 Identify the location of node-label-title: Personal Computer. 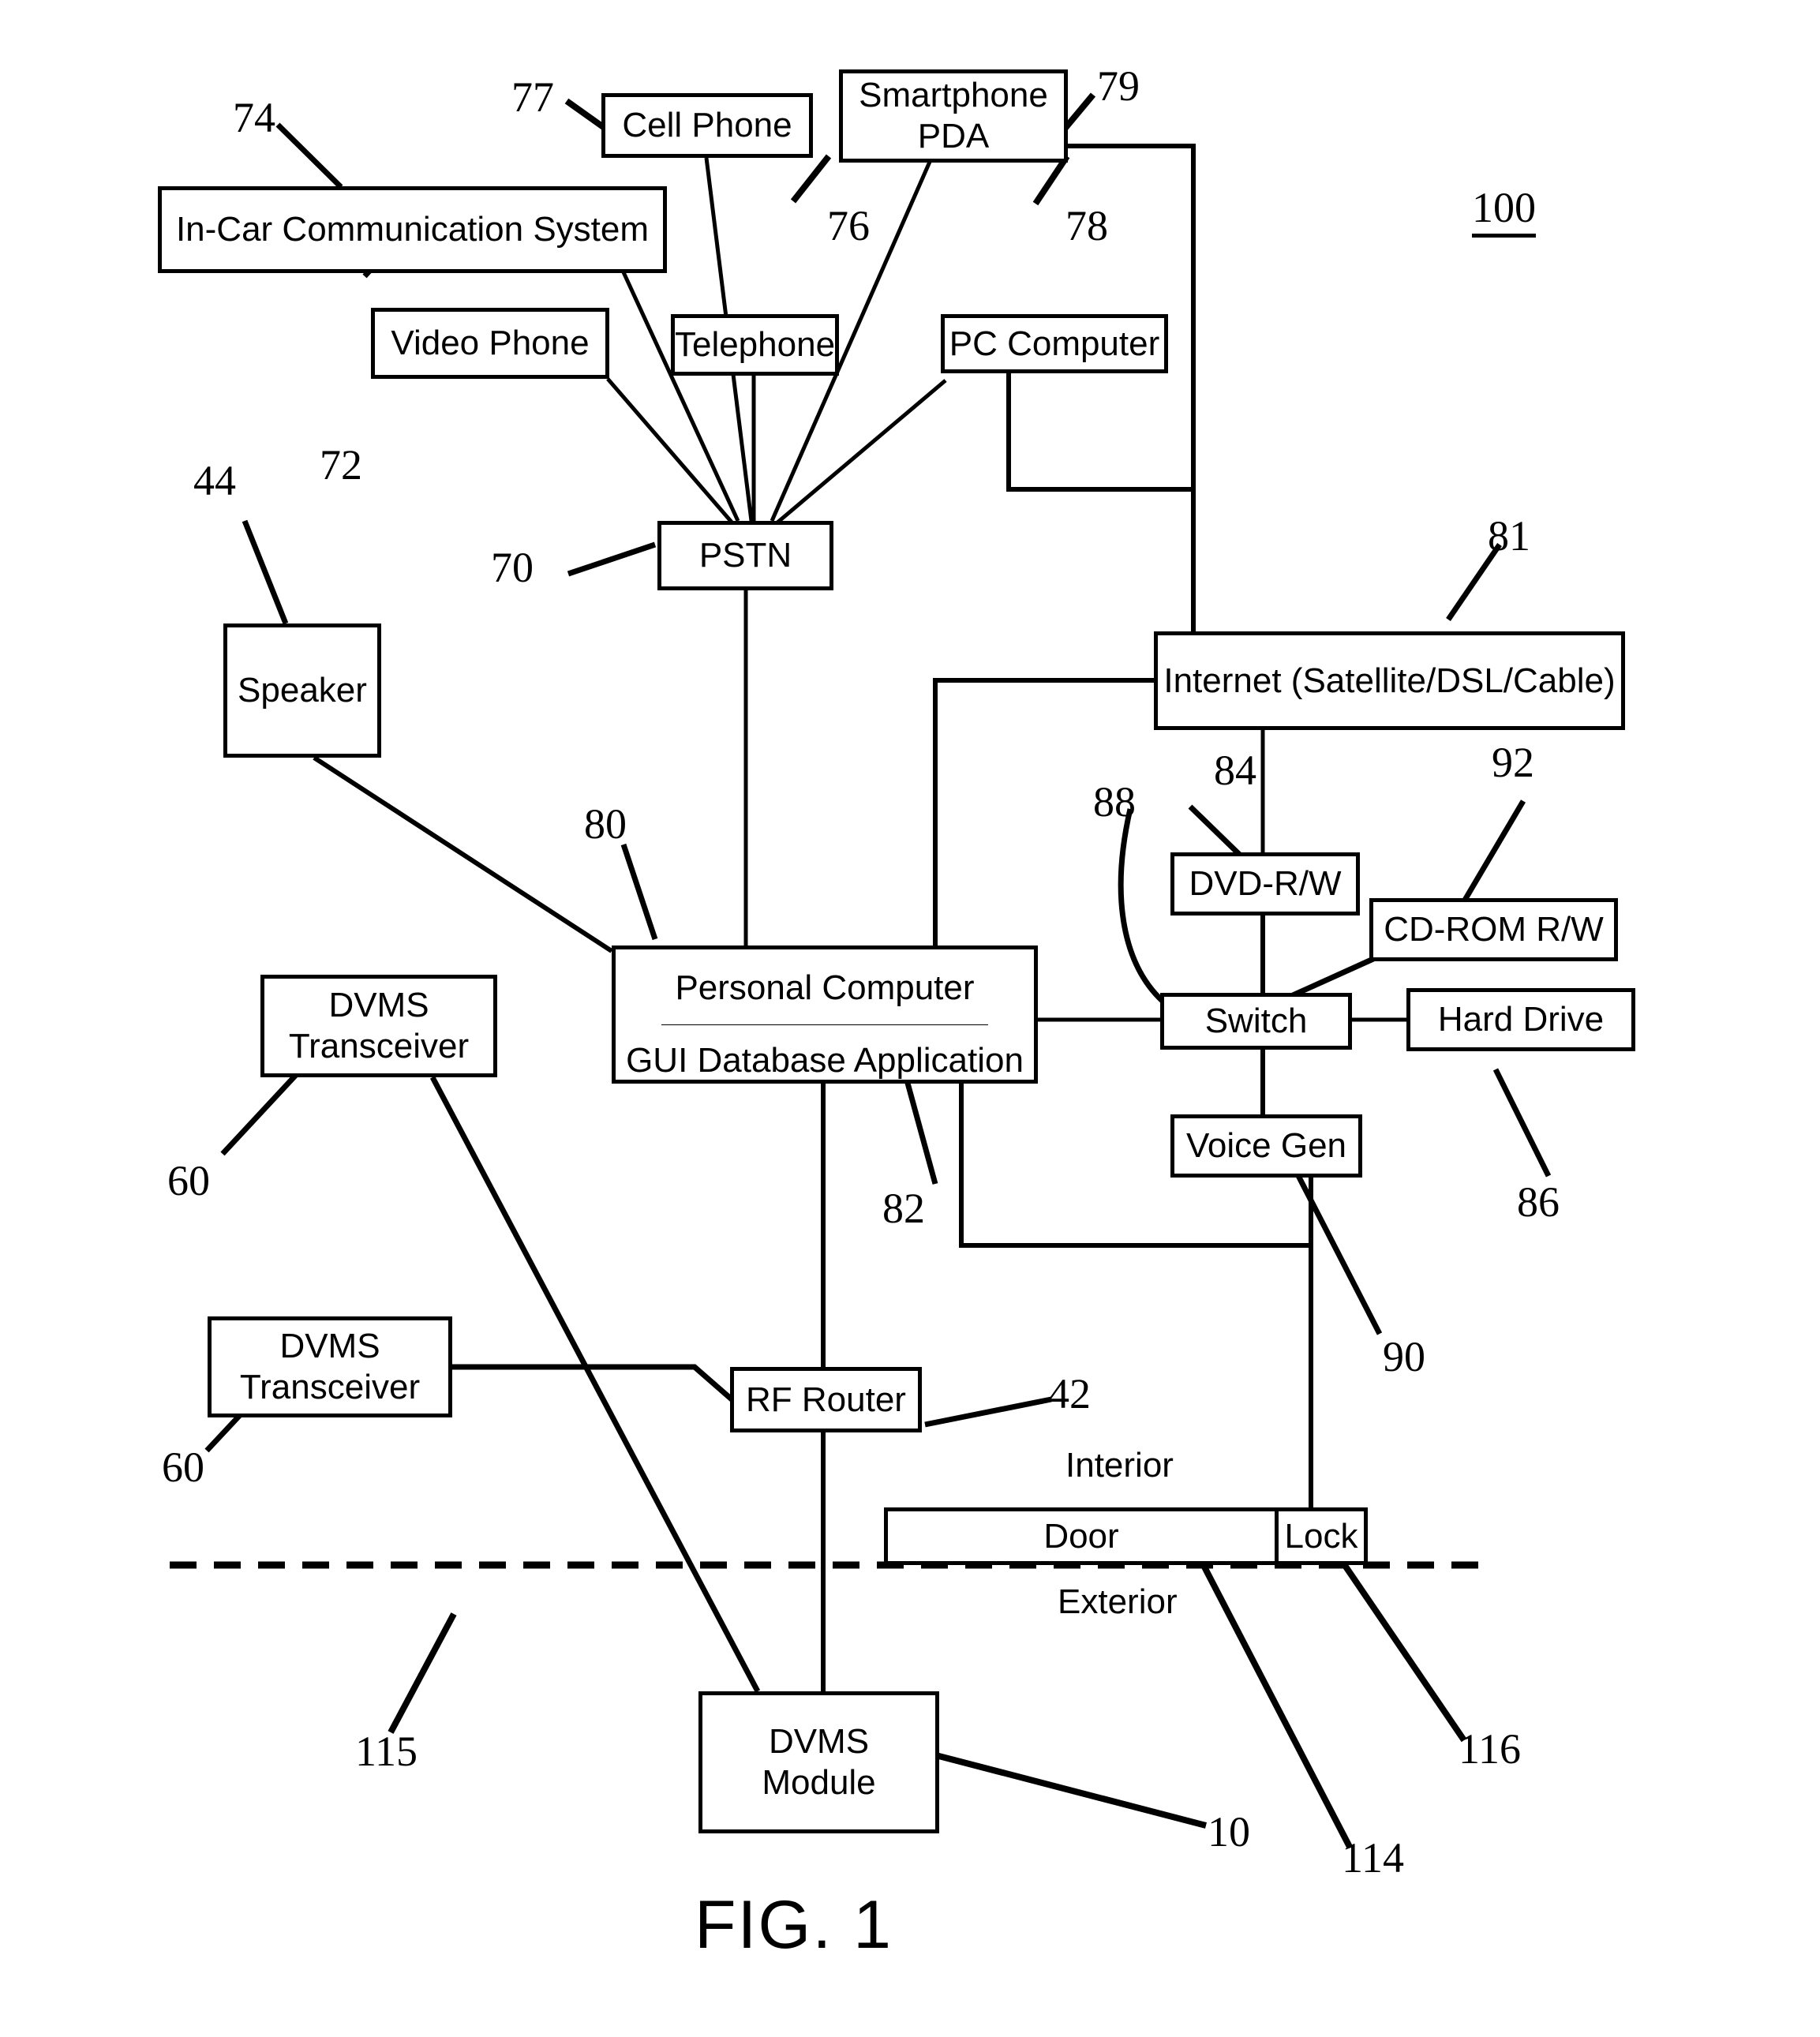
(825, 987).